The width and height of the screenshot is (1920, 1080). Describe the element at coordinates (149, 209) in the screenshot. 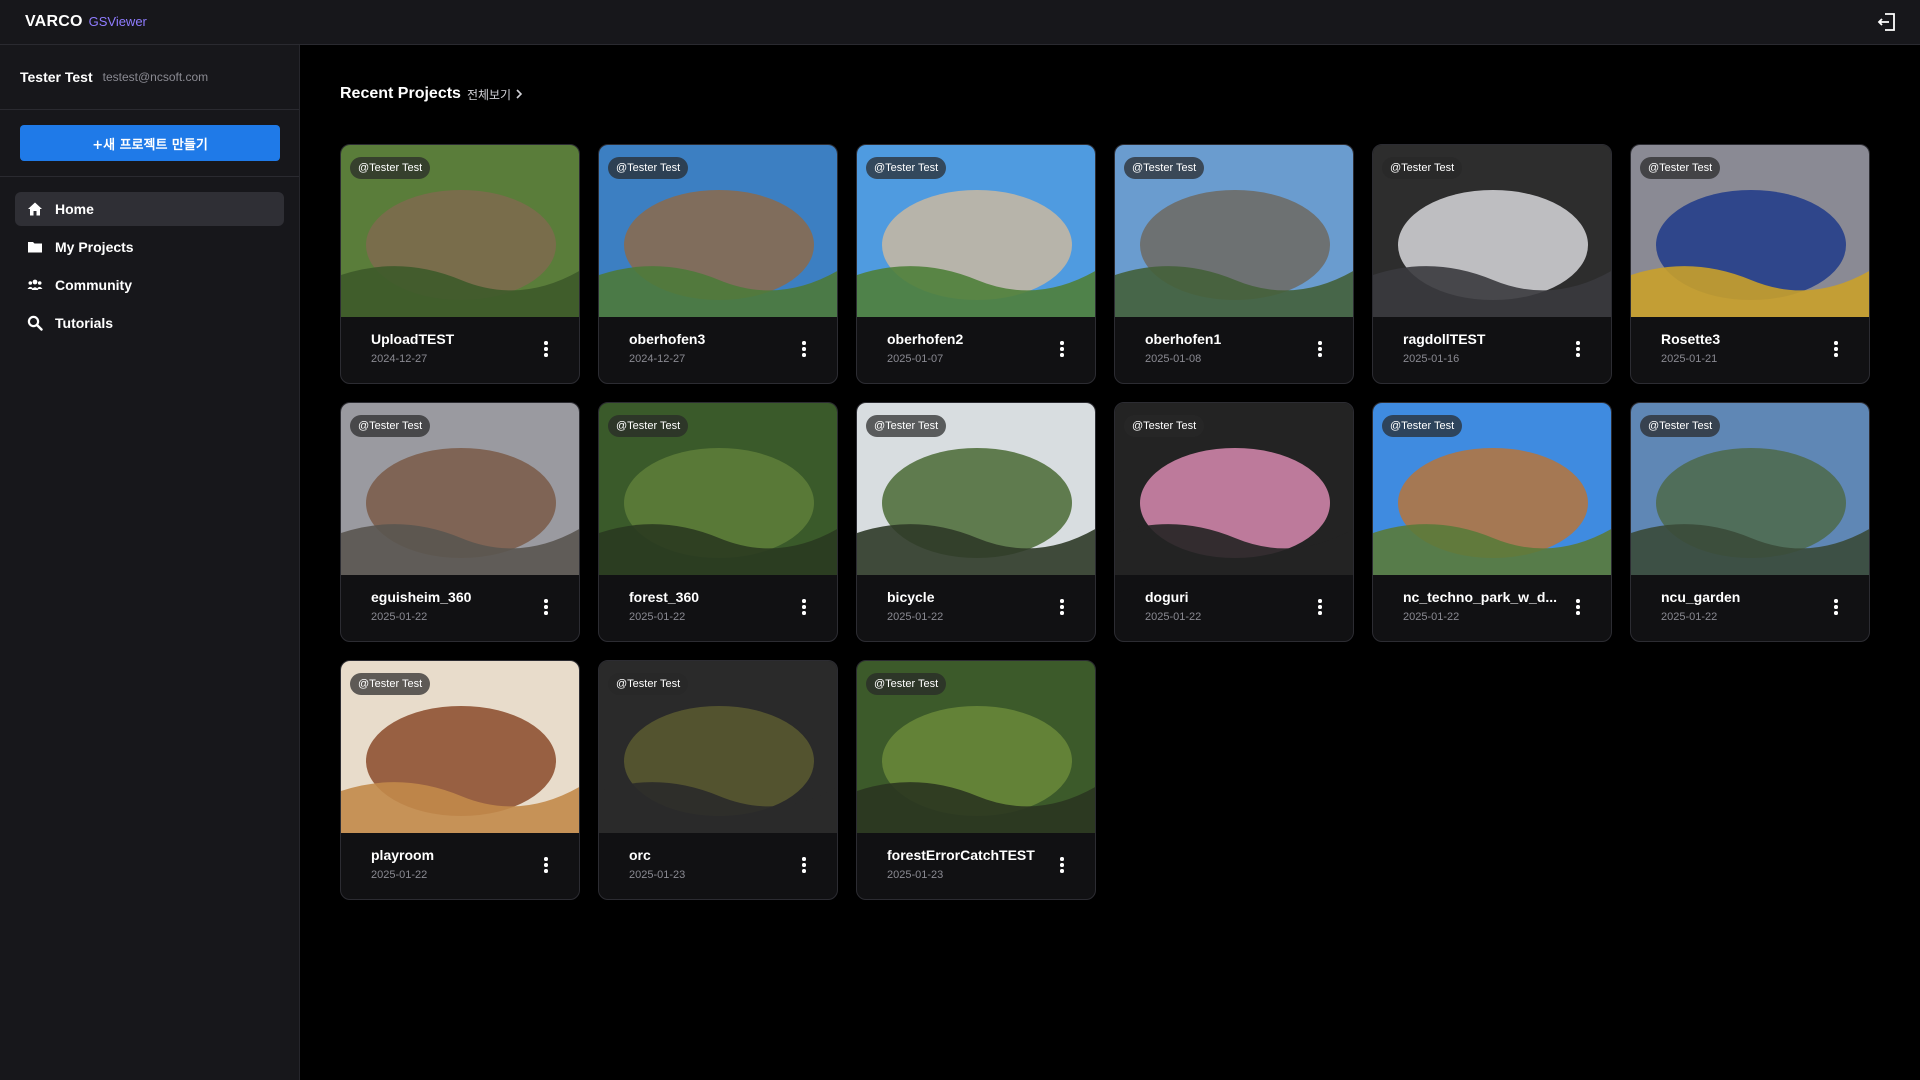

I see `sidebar-item-home: Home` at that location.